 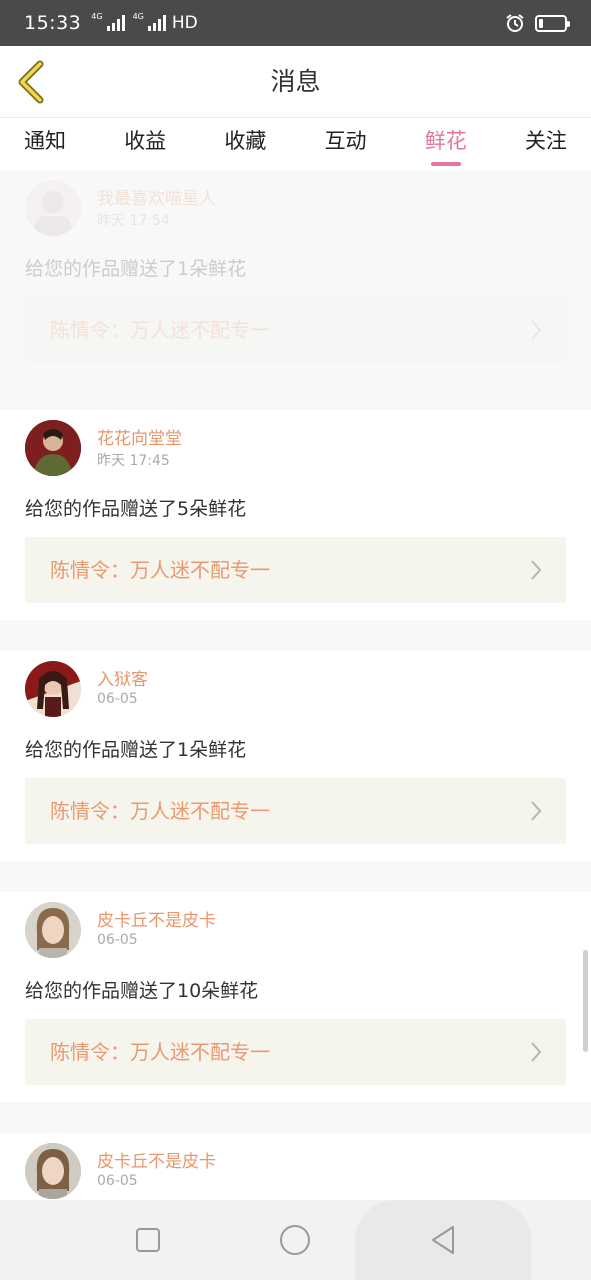 What do you see at coordinates (346, 144) in the screenshot?
I see `tab-interactions: 互动` at bounding box center [346, 144].